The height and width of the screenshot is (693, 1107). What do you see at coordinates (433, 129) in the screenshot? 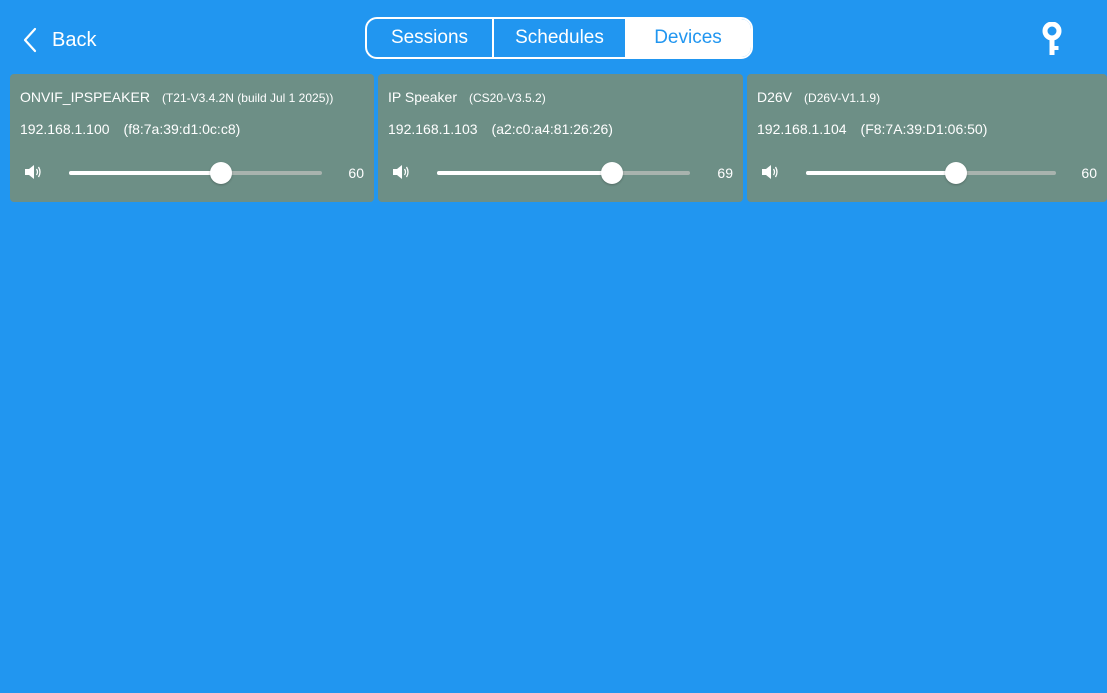
I see `device-ip: 192.168.1.103` at bounding box center [433, 129].